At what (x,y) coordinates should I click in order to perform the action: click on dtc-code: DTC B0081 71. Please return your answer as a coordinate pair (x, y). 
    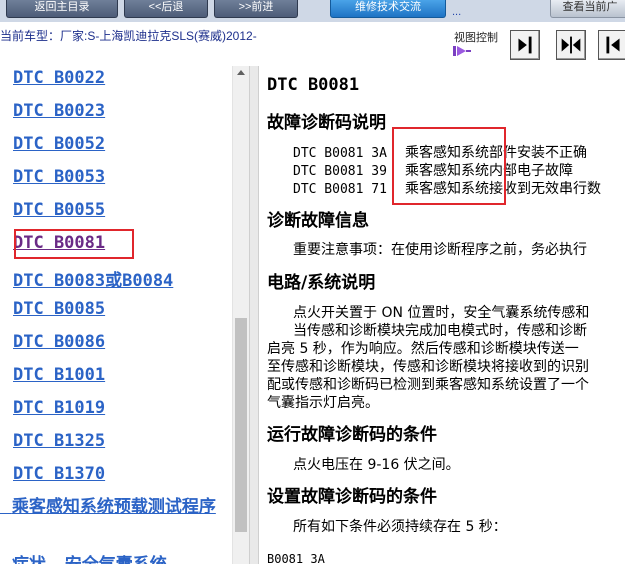
    Looking at the image, I should click on (340, 189).